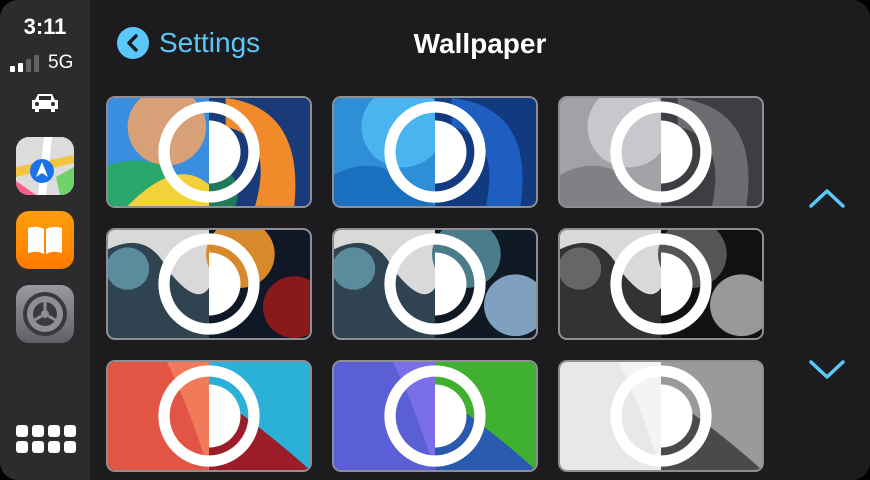 This screenshot has width=870, height=480. I want to click on back-button: Settings, so click(188, 43).